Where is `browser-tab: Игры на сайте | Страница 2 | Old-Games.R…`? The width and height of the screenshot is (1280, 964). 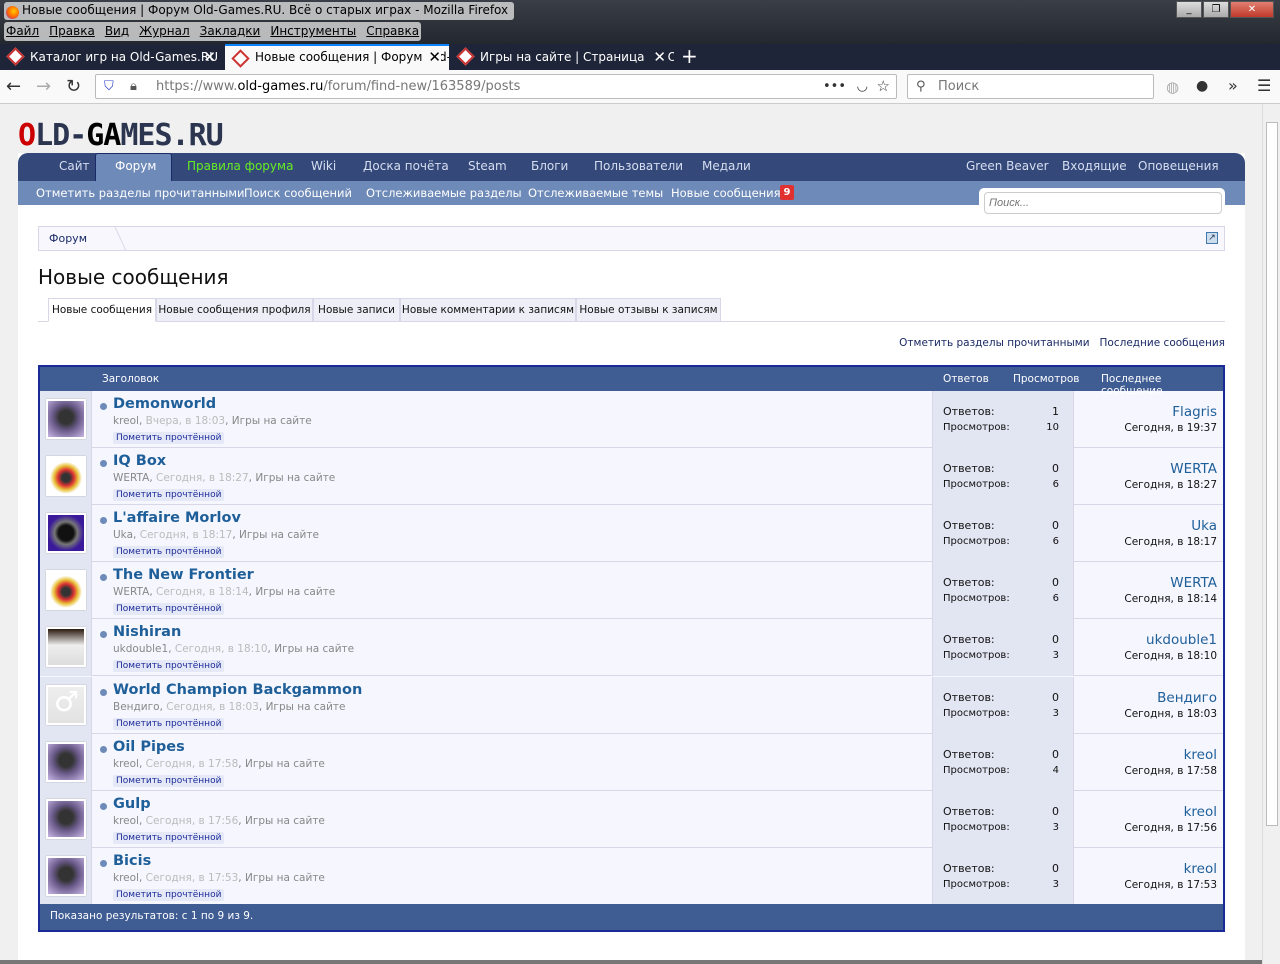 browser-tab: Игры на сайте | Страница 2 | Old-Games.R… is located at coordinates (562, 57).